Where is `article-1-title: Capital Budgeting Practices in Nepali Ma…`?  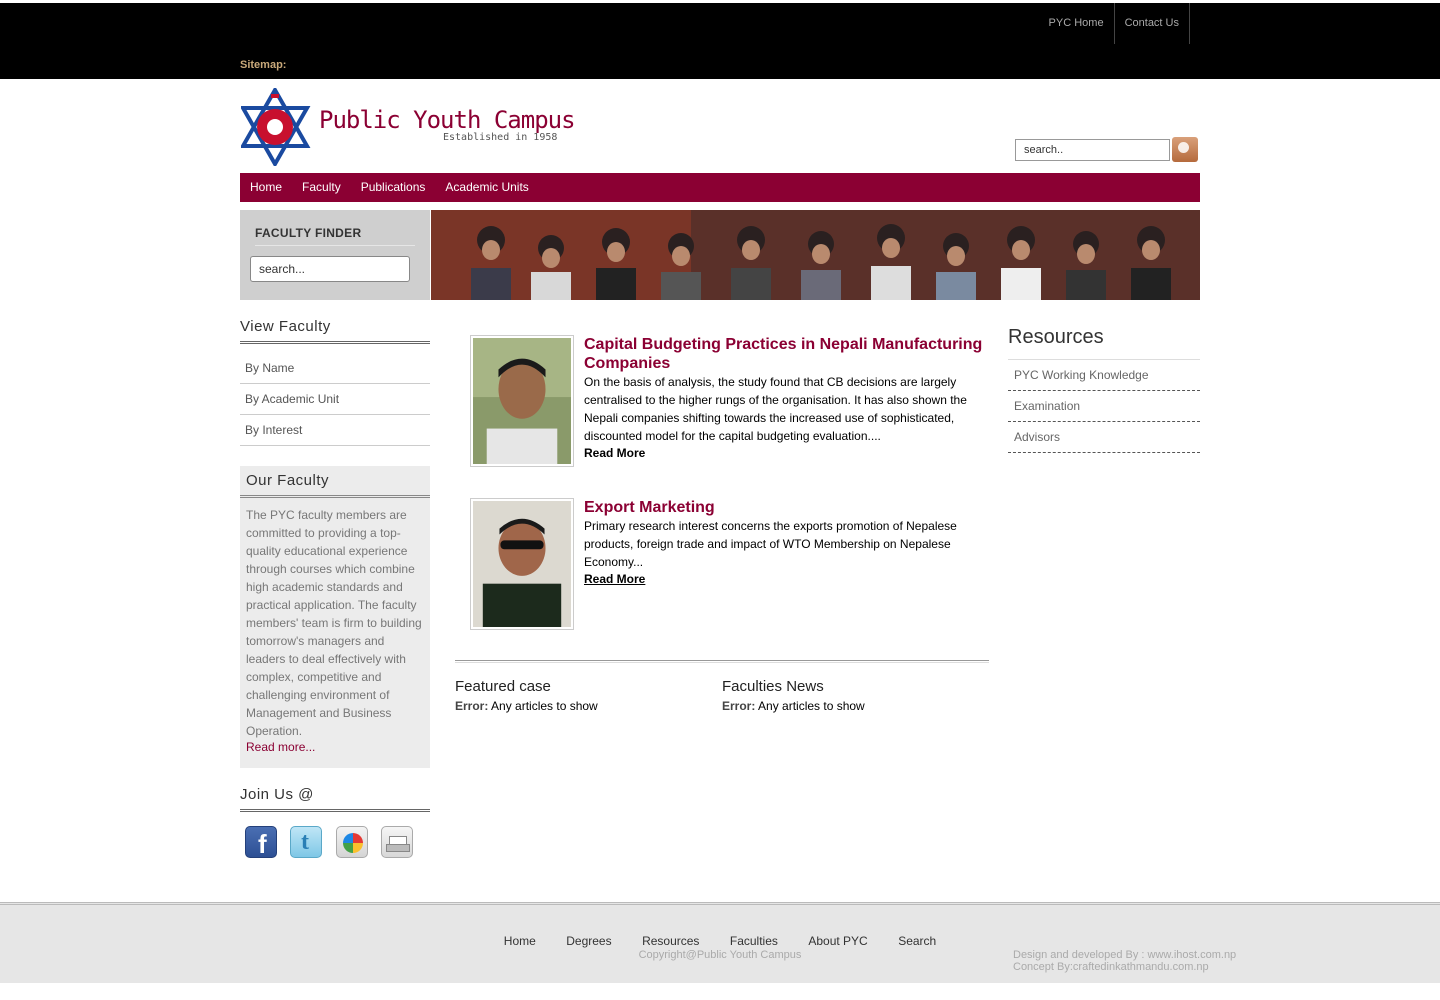 article-1-title: Capital Budgeting Practices in Nepali Ma… is located at coordinates (786, 354).